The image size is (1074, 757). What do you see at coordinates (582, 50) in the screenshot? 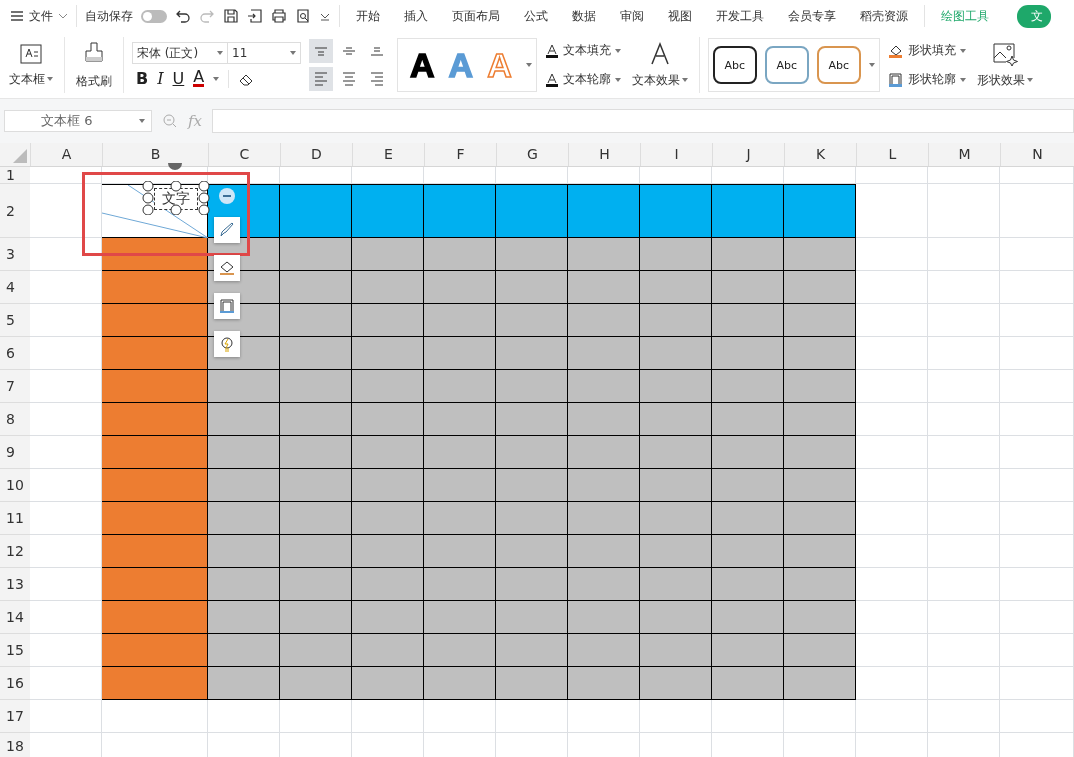
I see `text-fill-button: 文本填充` at bounding box center [582, 50].